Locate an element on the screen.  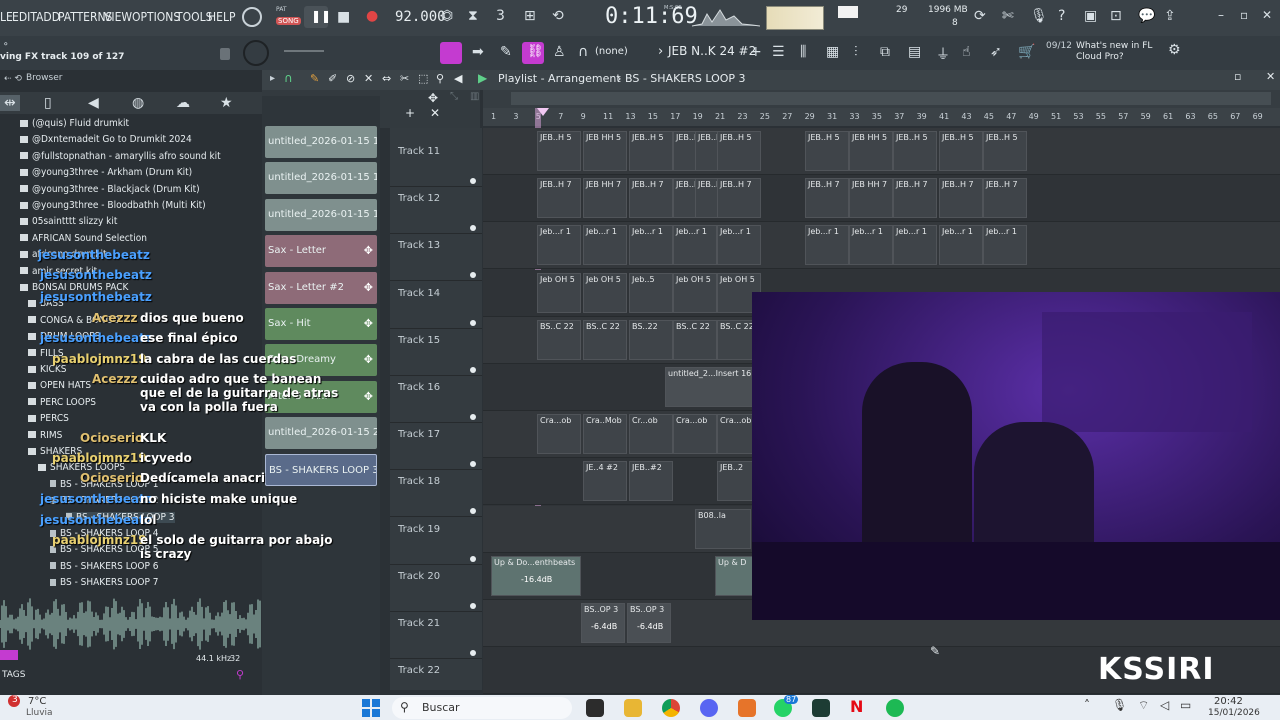
browser-item: 05saintttt slizzy kit is located at coordinates (68, 221).